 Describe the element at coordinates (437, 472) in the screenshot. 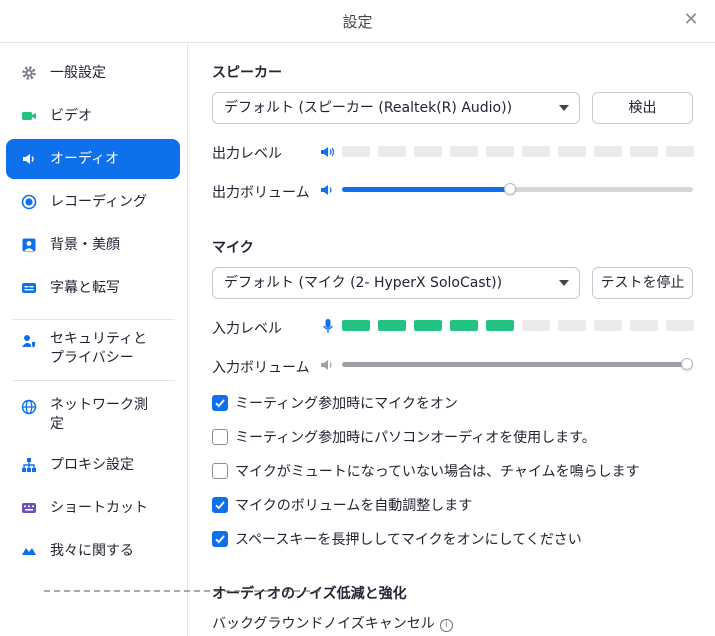

I see `checkbox-label: マイクがミュートになっていない場合は、チャイムを鳴らします` at that location.